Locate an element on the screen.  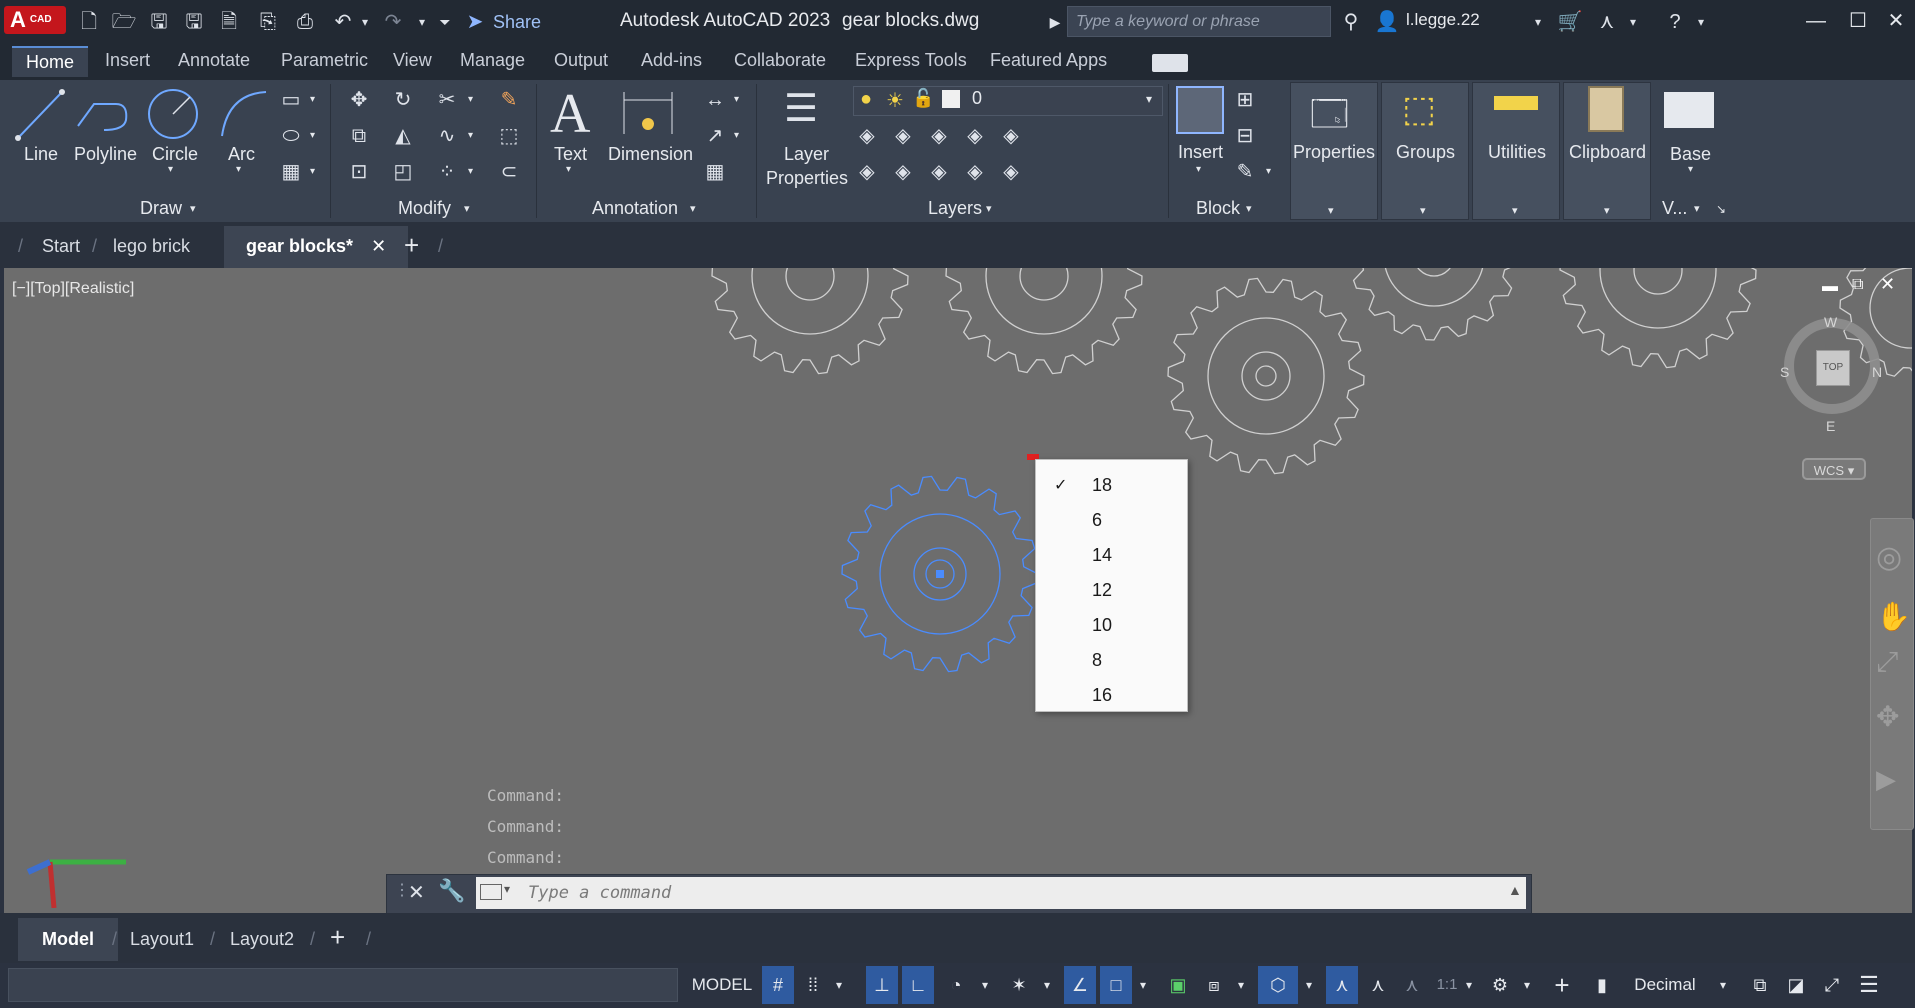
base-view-icon is located at coordinates (1689, 110).